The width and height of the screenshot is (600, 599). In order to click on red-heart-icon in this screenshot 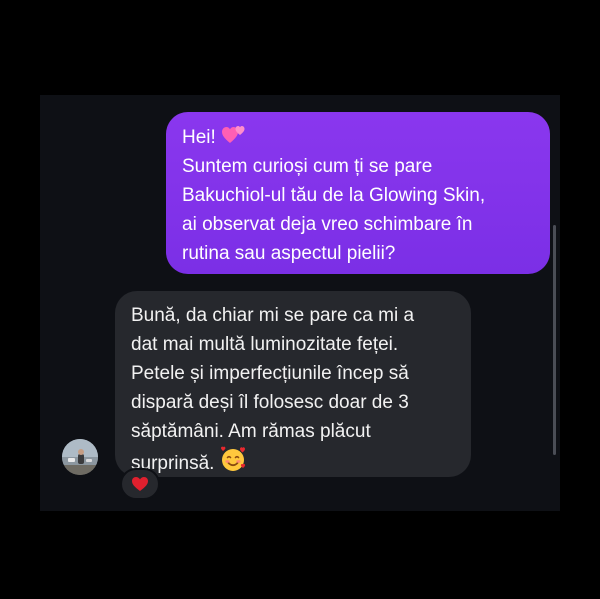, I will do `click(140, 484)`.